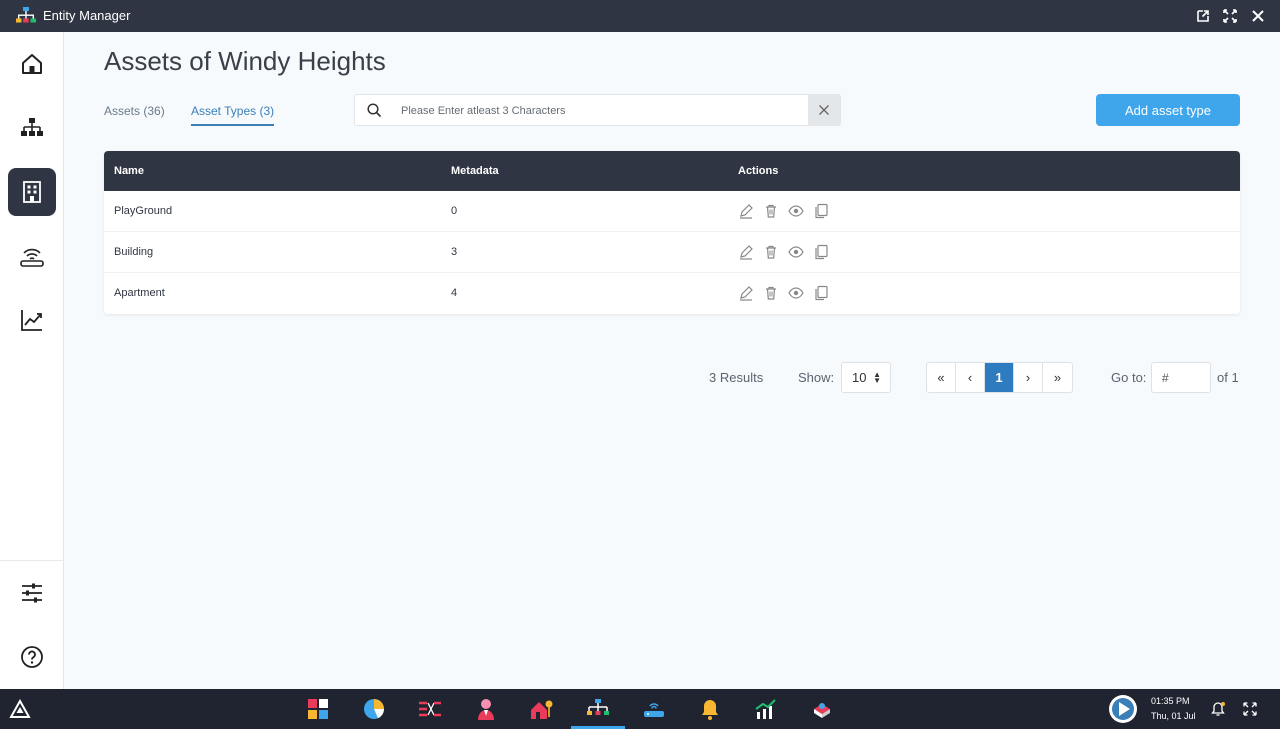 The height and width of the screenshot is (729, 1280). I want to click on cloud-sync-app-icon, so click(822, 709).